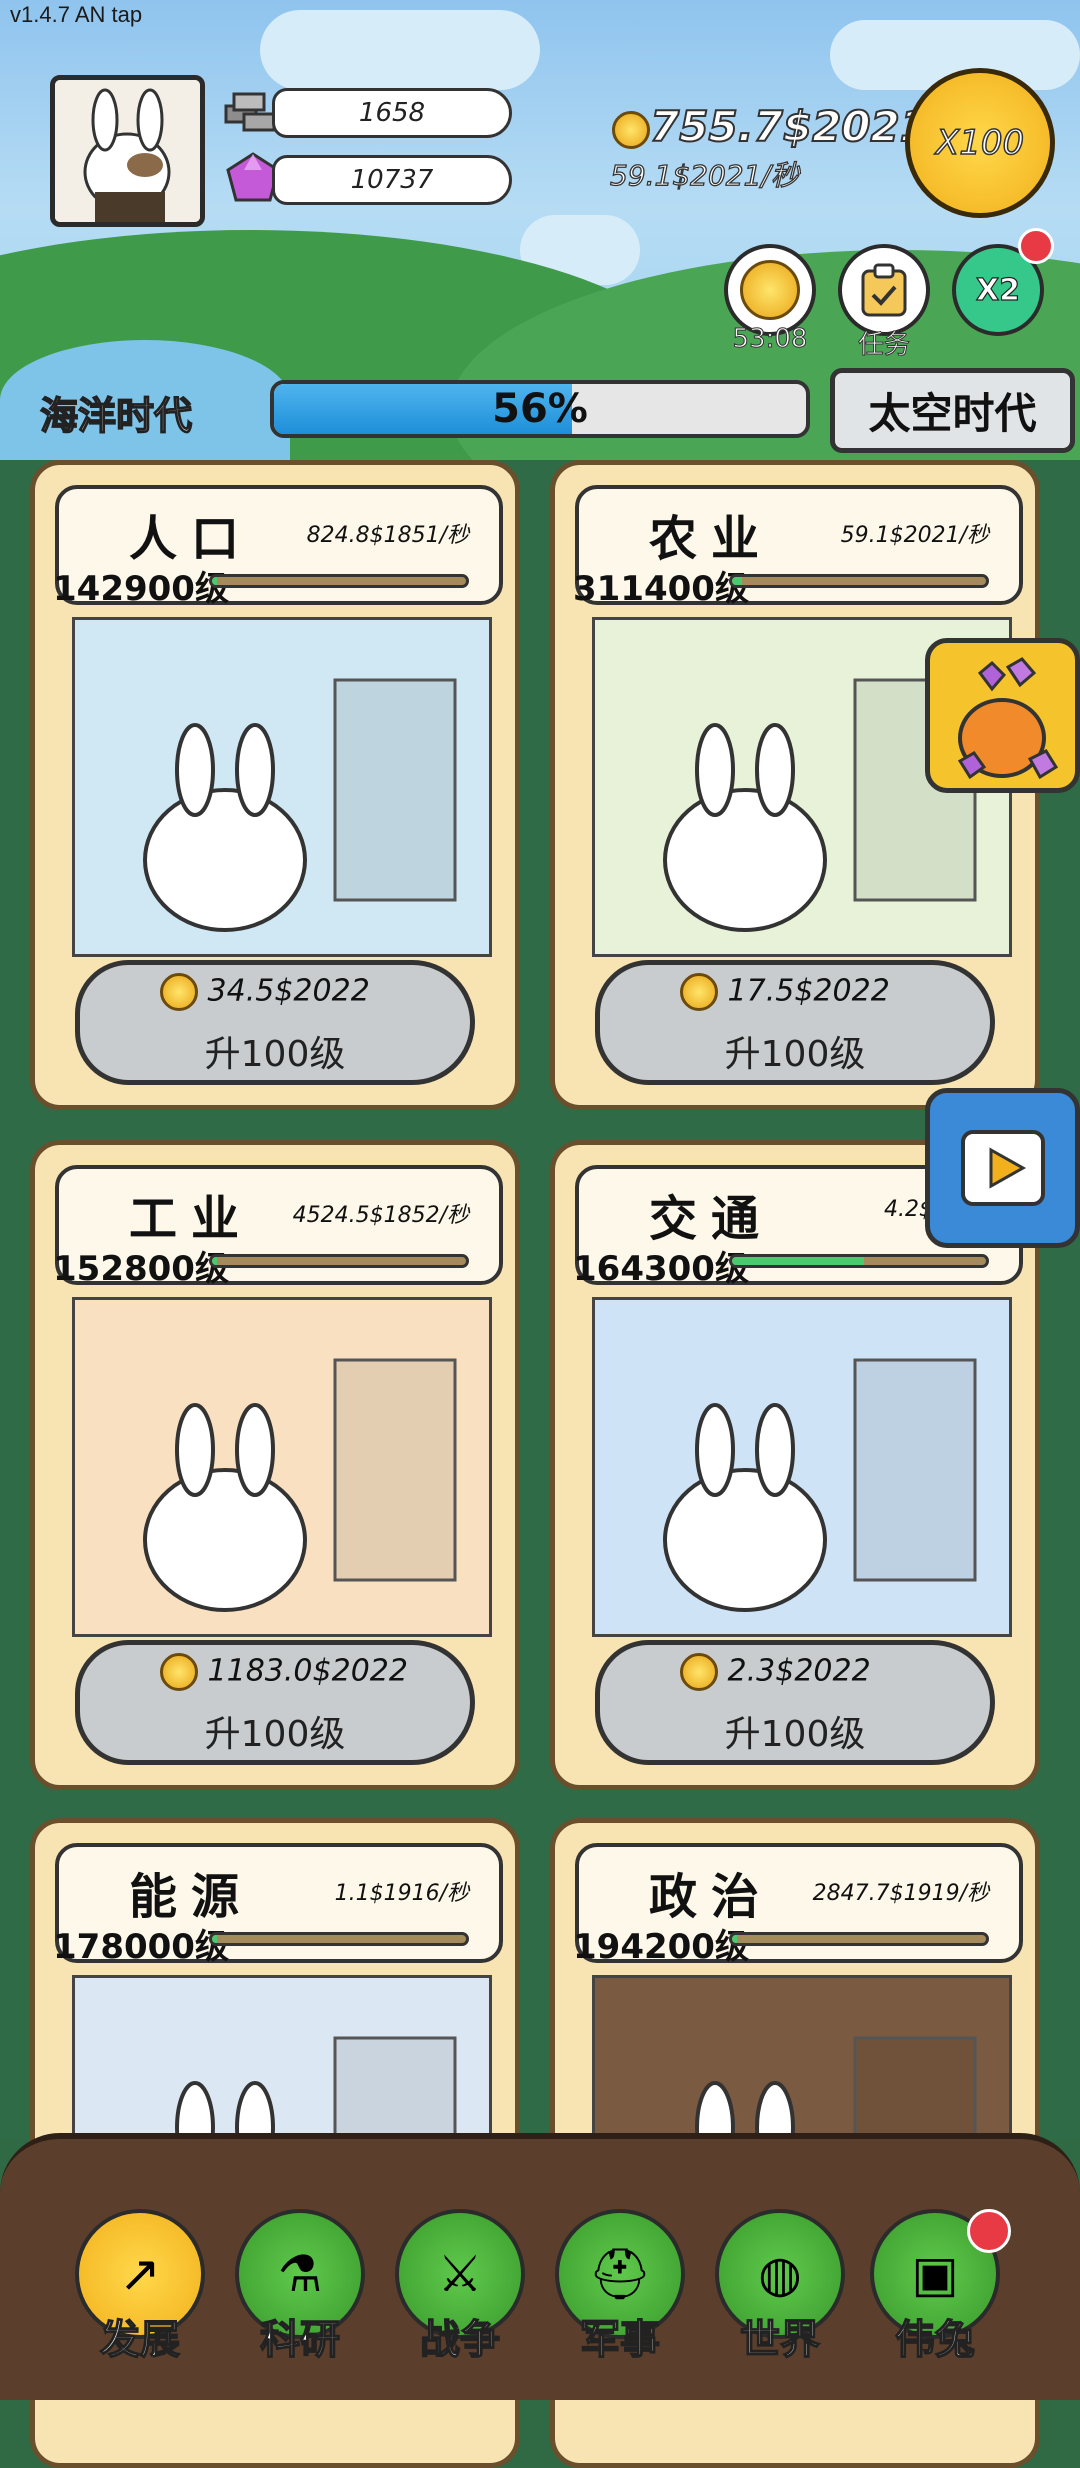  I want to click on video-ad-button, so click(1002, 1168).